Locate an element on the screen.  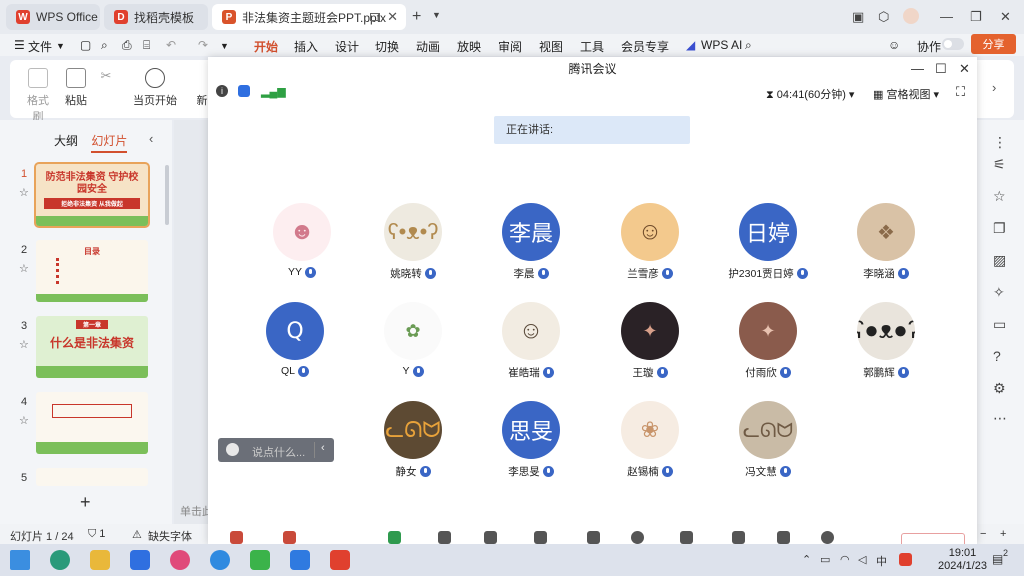
collapse-panel-icon: ‹ is located at coordinates (151, 138).